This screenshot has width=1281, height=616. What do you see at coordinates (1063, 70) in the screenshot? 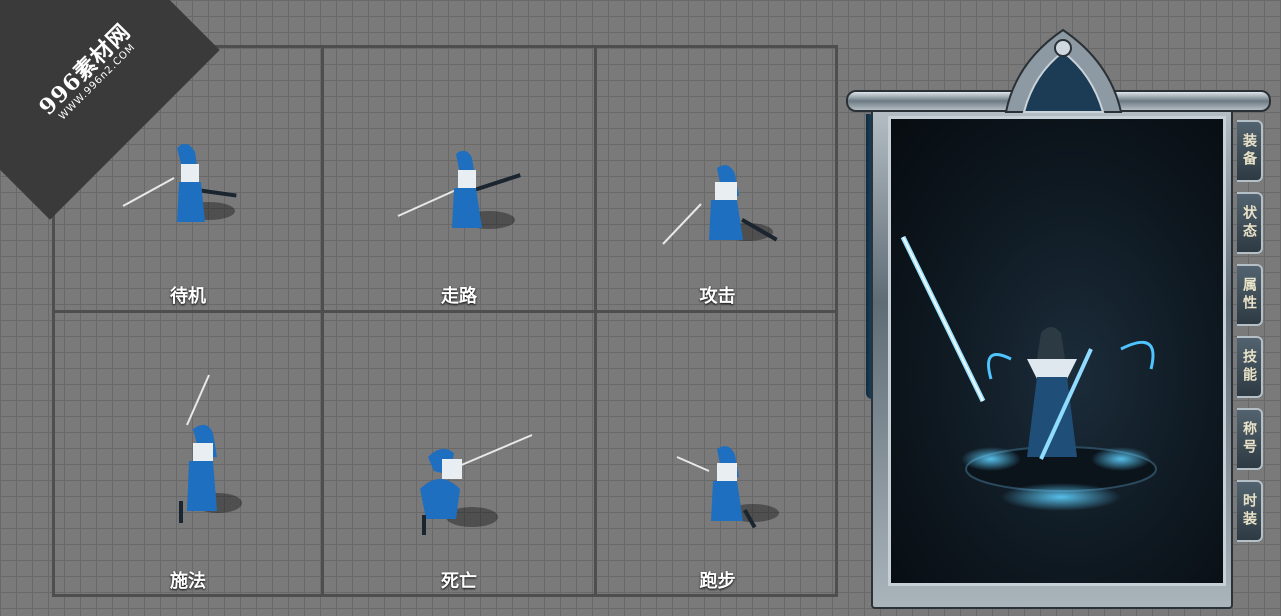
I see `crown-ornament` at bounding box center [1063, 70].